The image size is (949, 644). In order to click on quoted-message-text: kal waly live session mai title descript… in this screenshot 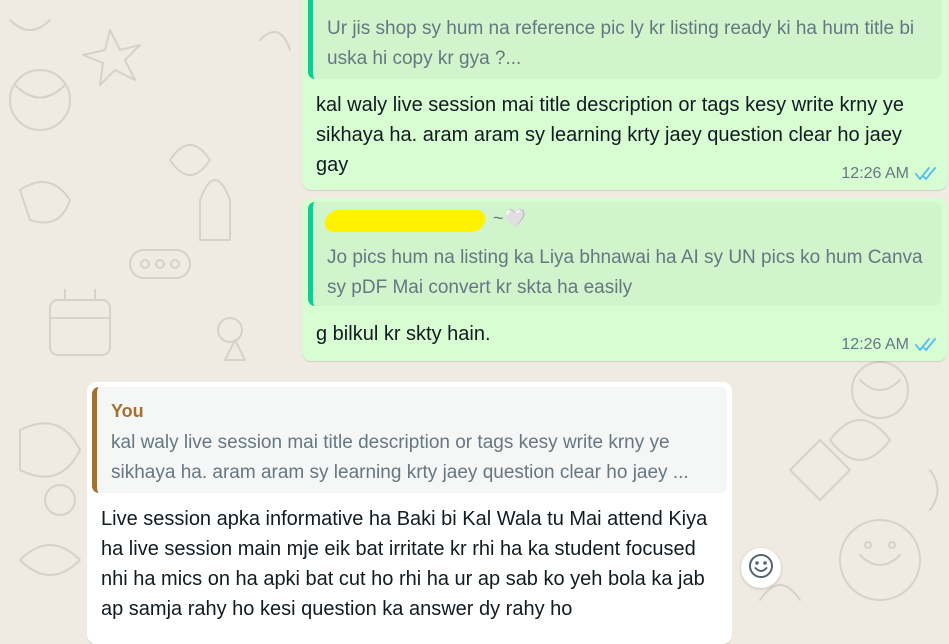, I will do `click(400, 457)`.